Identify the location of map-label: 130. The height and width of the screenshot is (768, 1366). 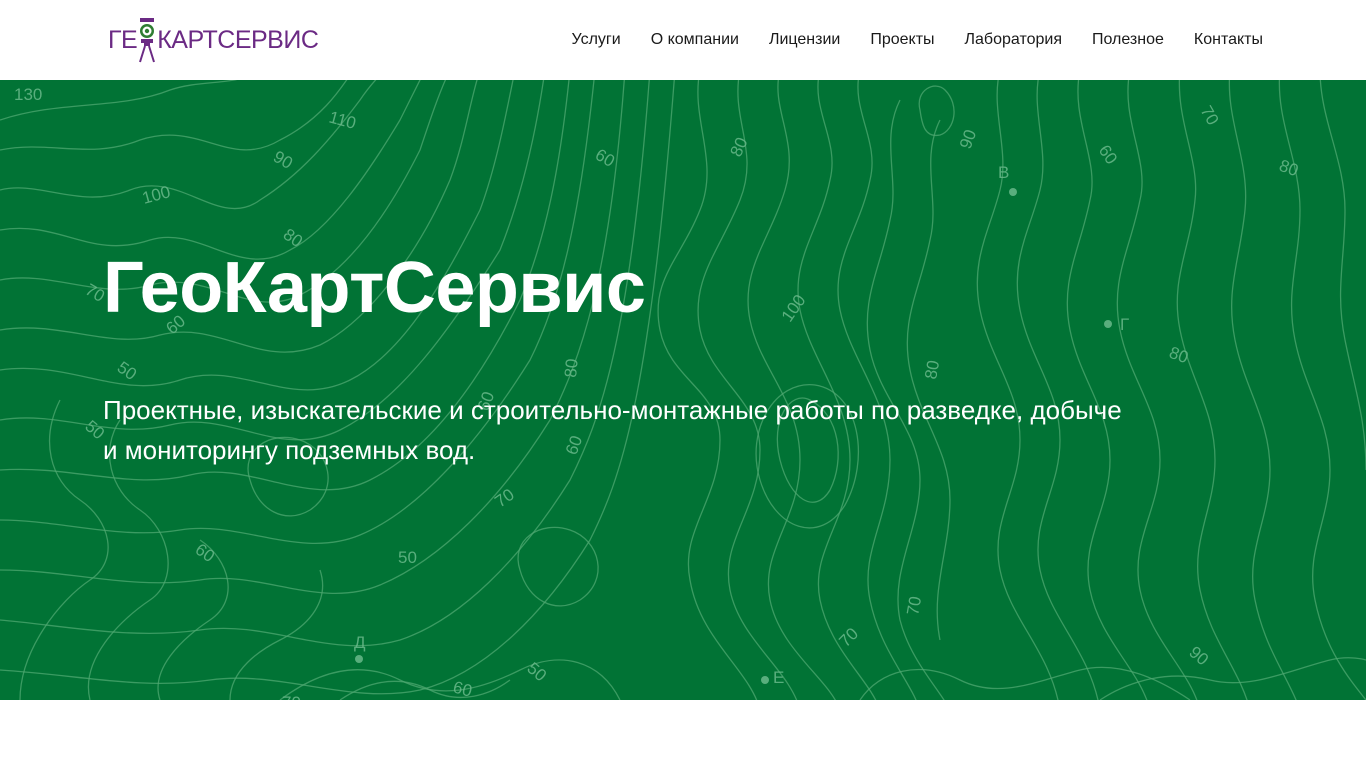
(28, 94).